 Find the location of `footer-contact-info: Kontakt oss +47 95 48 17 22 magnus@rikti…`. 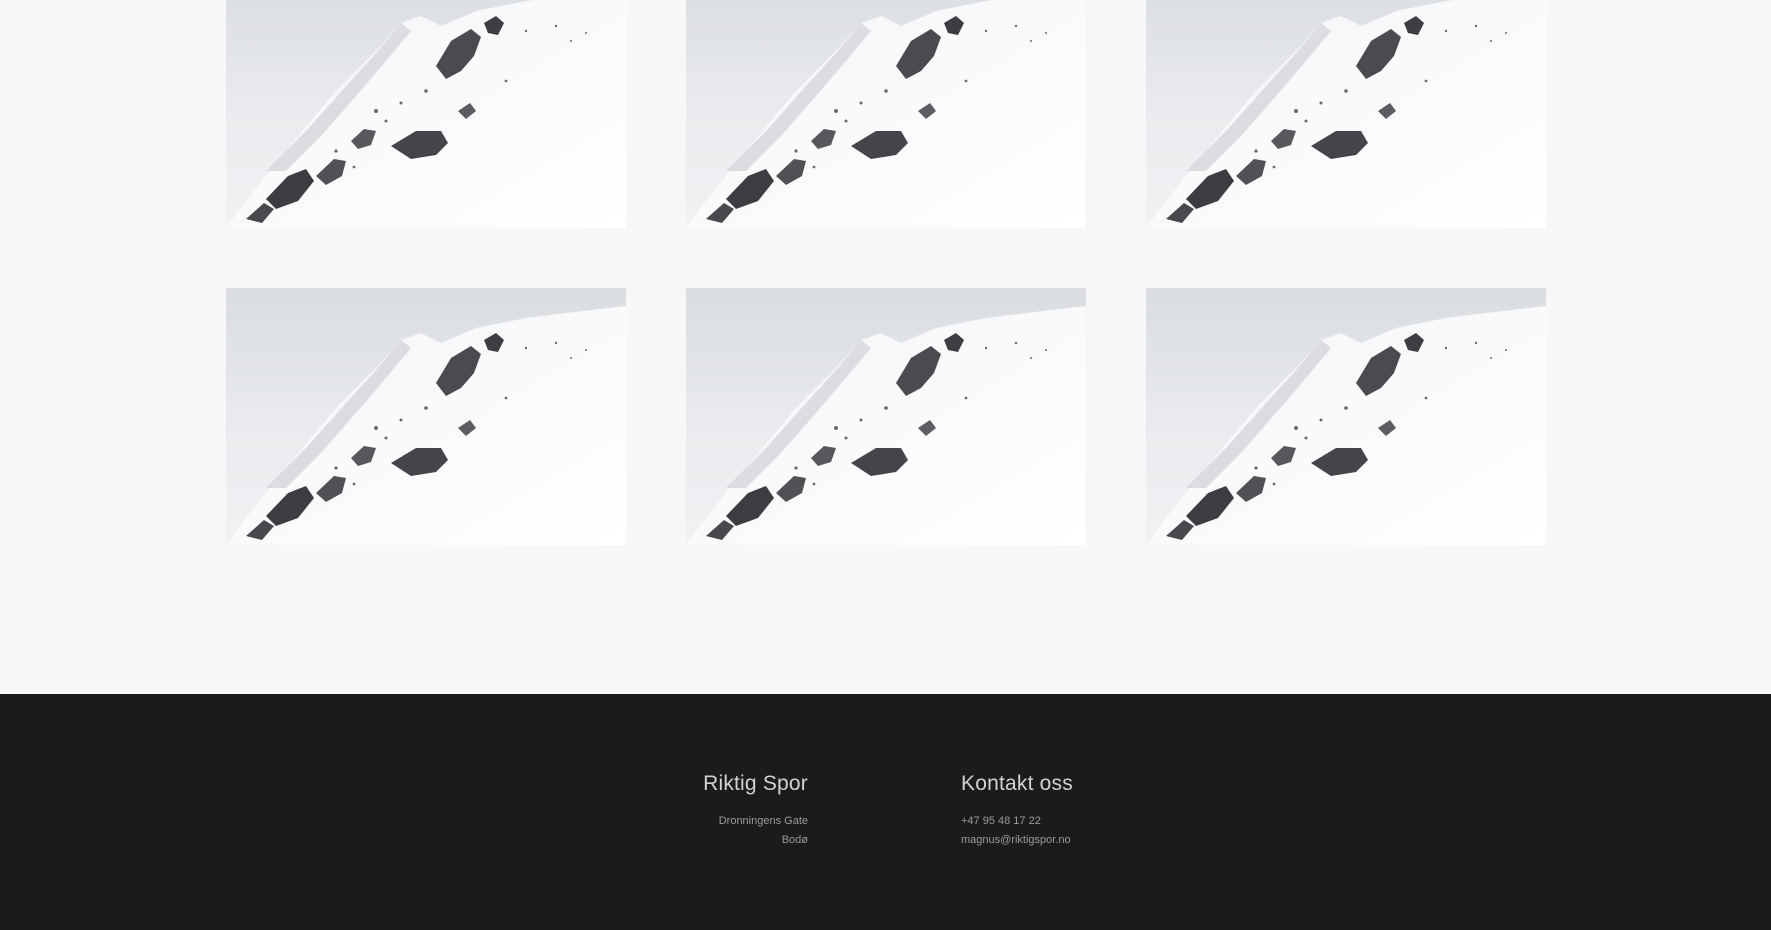

footer-contact-info: Kontakt oss +47 95 48 17 22 magnus@rikti… is located at coordinates (1017, 811).